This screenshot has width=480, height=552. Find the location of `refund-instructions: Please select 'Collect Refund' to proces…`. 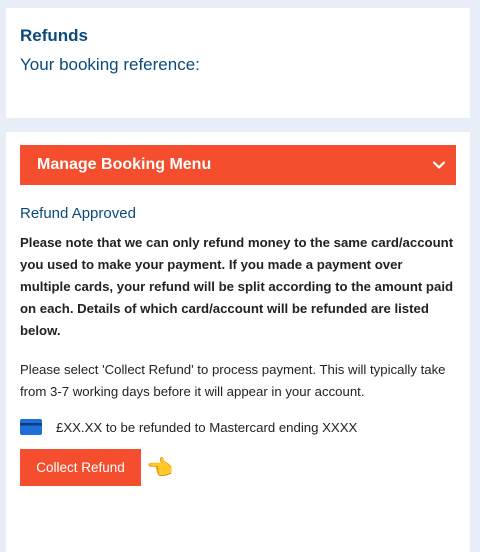

refund-instructions: Please select 'Collect Refund' to proces… is located at coordinates (233, 380).